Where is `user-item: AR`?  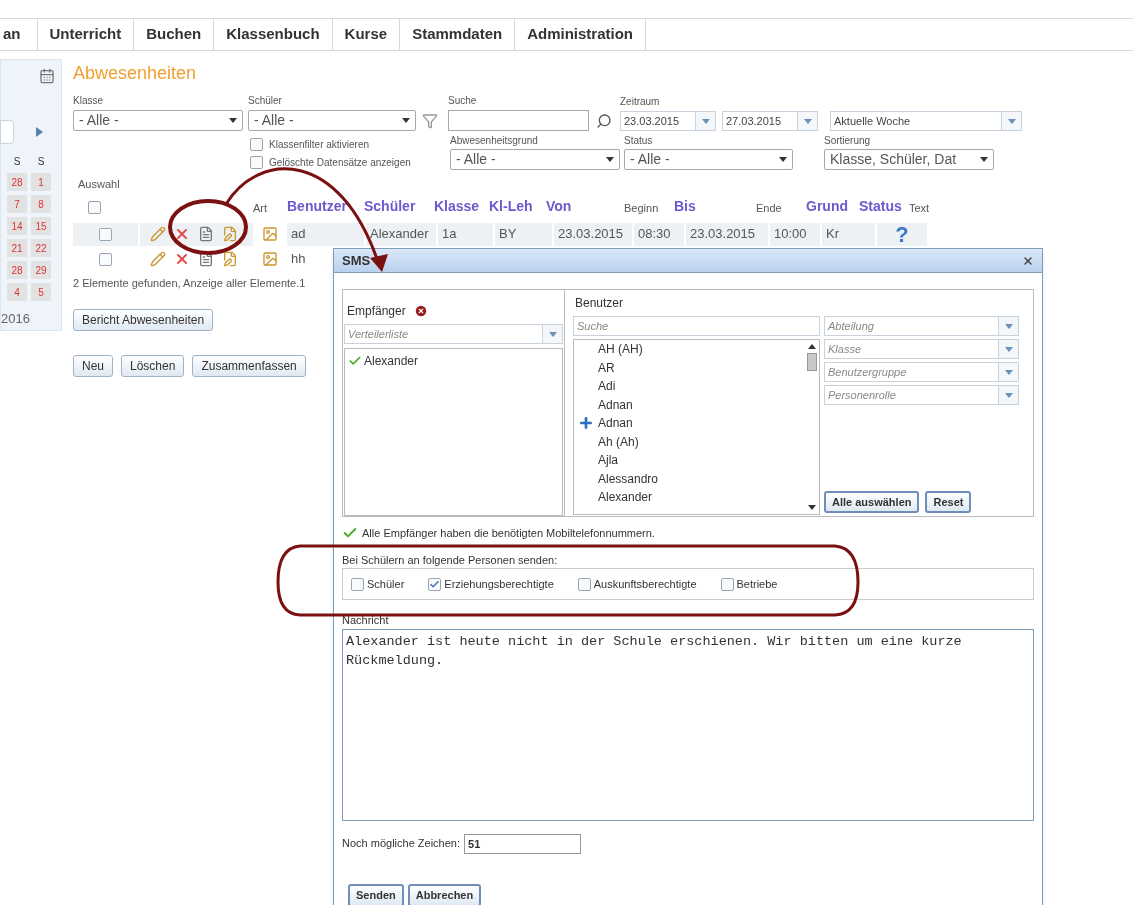 user-item: AR is located at coordinates (606, 367).